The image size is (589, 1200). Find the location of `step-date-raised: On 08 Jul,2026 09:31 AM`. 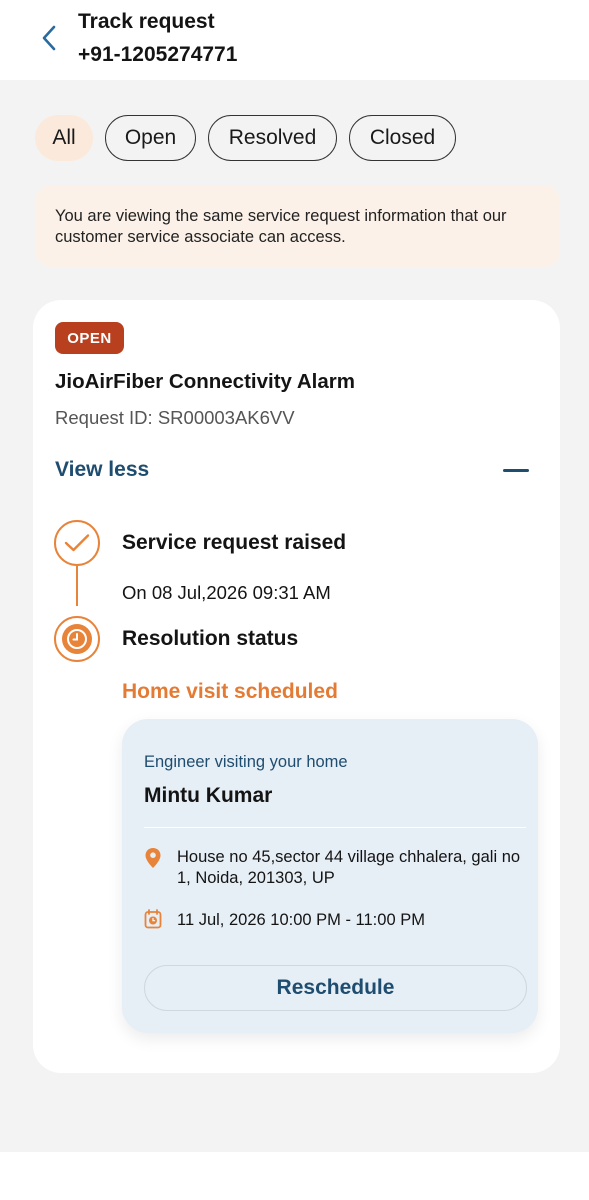

step-date-raised: On 08 Jul,2026 09:31 AM is located at coordinates (226, 592).